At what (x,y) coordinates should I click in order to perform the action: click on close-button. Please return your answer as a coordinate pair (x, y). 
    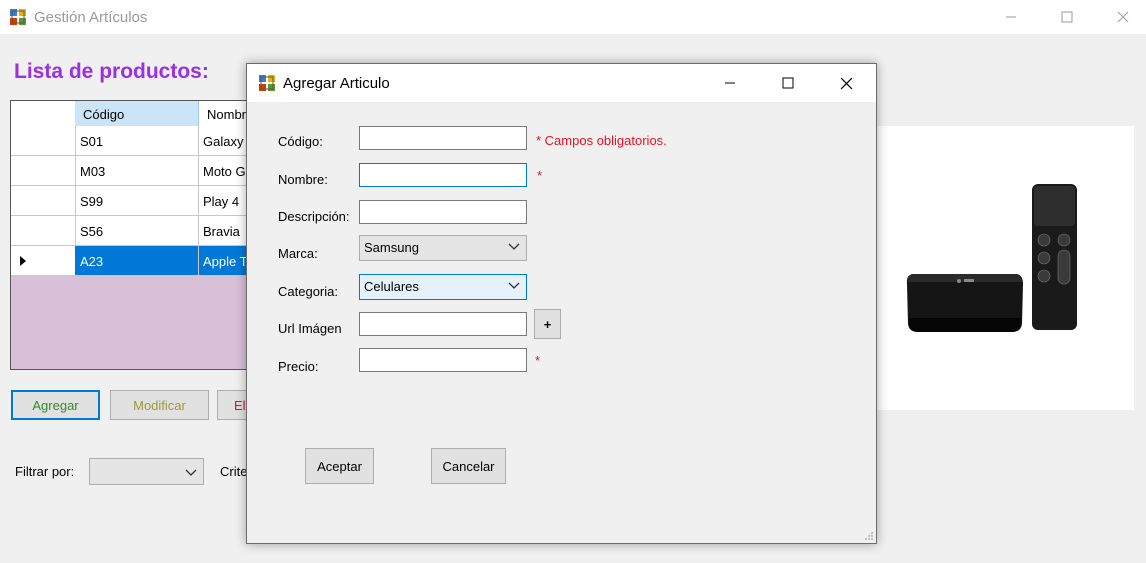
    Looking at the image, I should click on (1123, 17).